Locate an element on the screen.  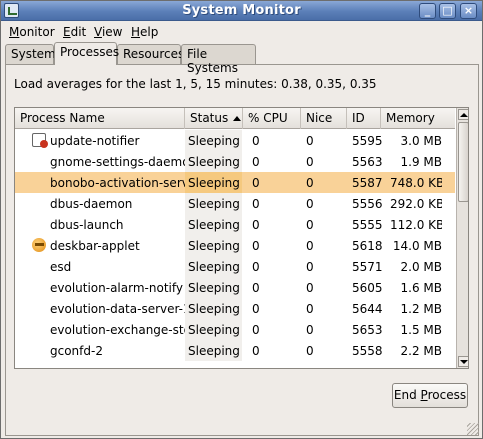
table-row: deskbar-applet Sleeping 0 0 5618 14.0 MB is located at coordinates (235, 245).